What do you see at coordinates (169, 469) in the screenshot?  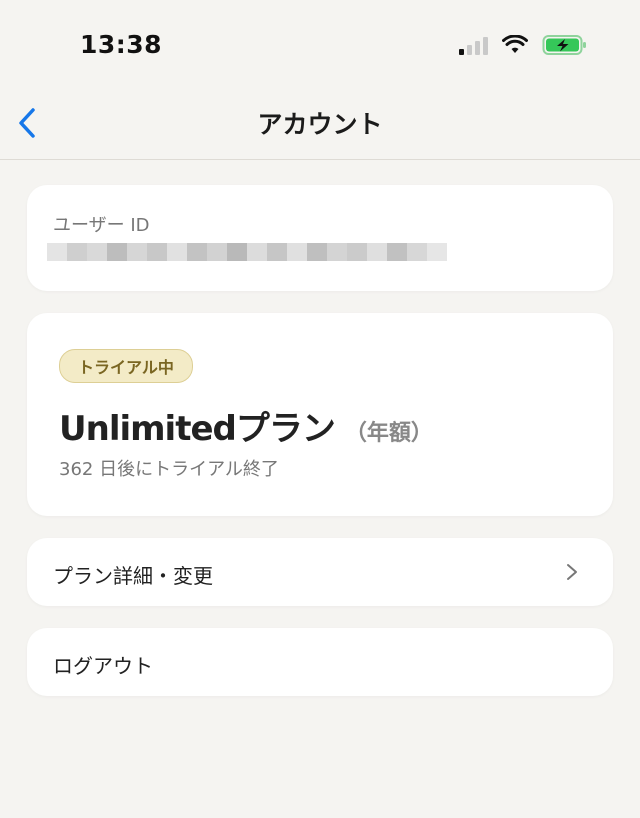 I see `trial-remaining-text: 362 日後にトライアル終了` at bounding box center [169, 469].